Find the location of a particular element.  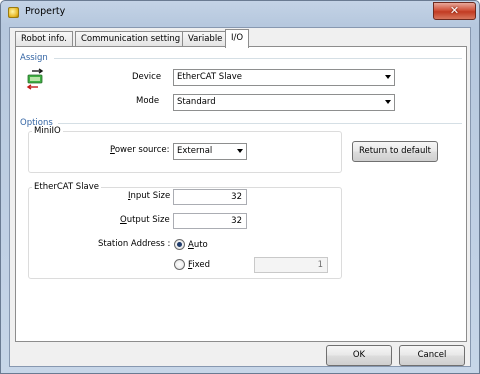

mode-label: Mode is located at coordinates (148, 101).